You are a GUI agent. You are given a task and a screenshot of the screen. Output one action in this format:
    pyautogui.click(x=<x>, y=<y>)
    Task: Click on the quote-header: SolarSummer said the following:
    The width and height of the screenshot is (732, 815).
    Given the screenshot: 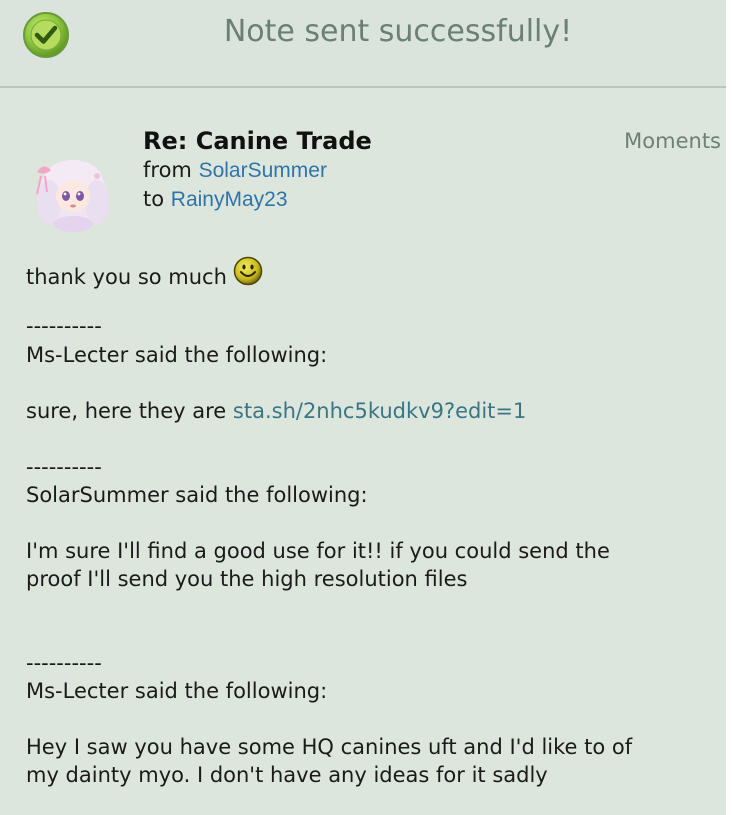 What is the action you would take?
    pyautogui.click(x=197, y=495)
    